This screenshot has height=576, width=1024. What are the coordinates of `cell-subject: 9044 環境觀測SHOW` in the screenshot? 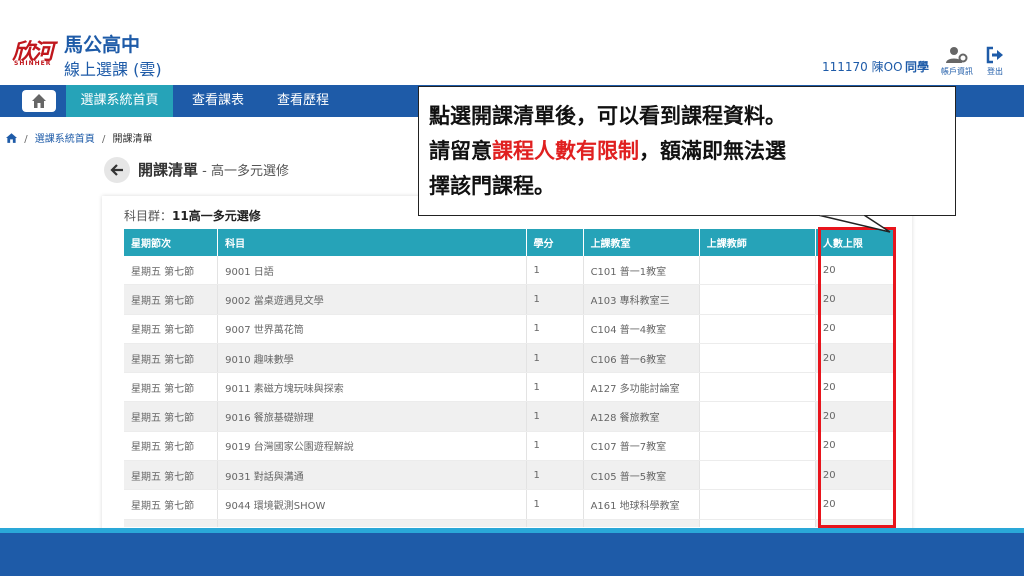 It's located at (372, 504).